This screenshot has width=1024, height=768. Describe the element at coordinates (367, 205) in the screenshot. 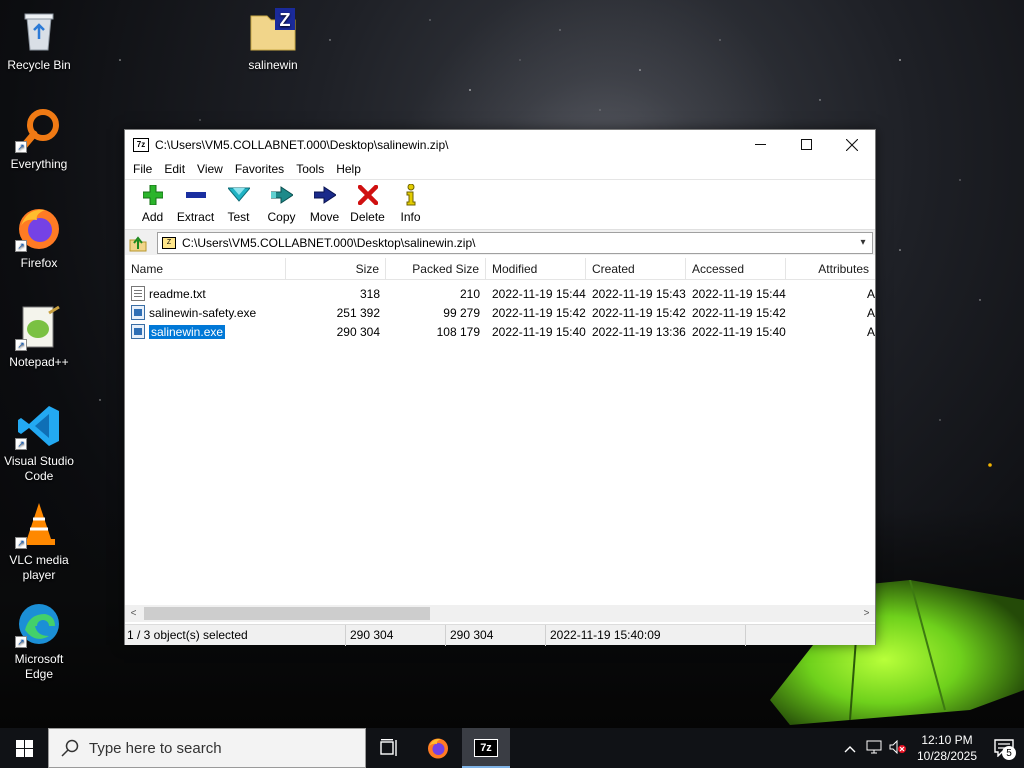

I see `delete-button: Delete` at that location.